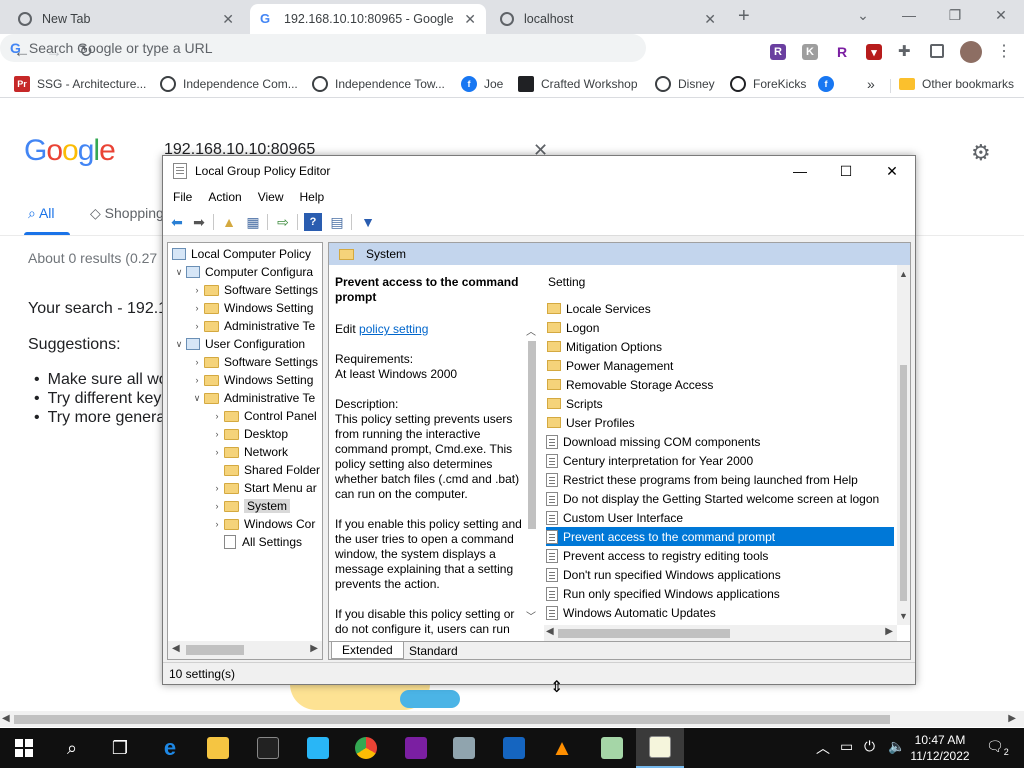 The width and height of the screenshot is (1024, 768). What do you see at coordinates (903, 274) in the screenshot?
I see `scroll-up-icon: ▲` at bounding box center [903, 274].